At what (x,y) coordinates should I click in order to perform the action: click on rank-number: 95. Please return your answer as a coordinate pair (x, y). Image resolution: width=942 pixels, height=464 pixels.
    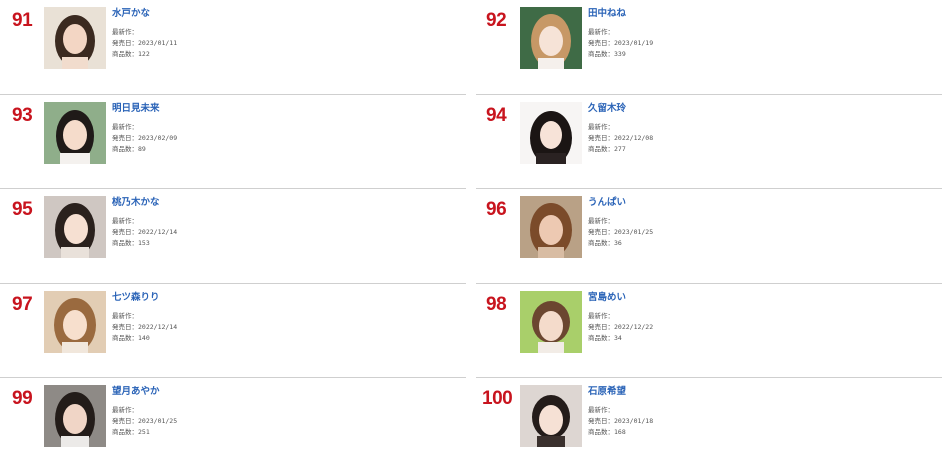
    Looking at the image, I should click on (22, 209).